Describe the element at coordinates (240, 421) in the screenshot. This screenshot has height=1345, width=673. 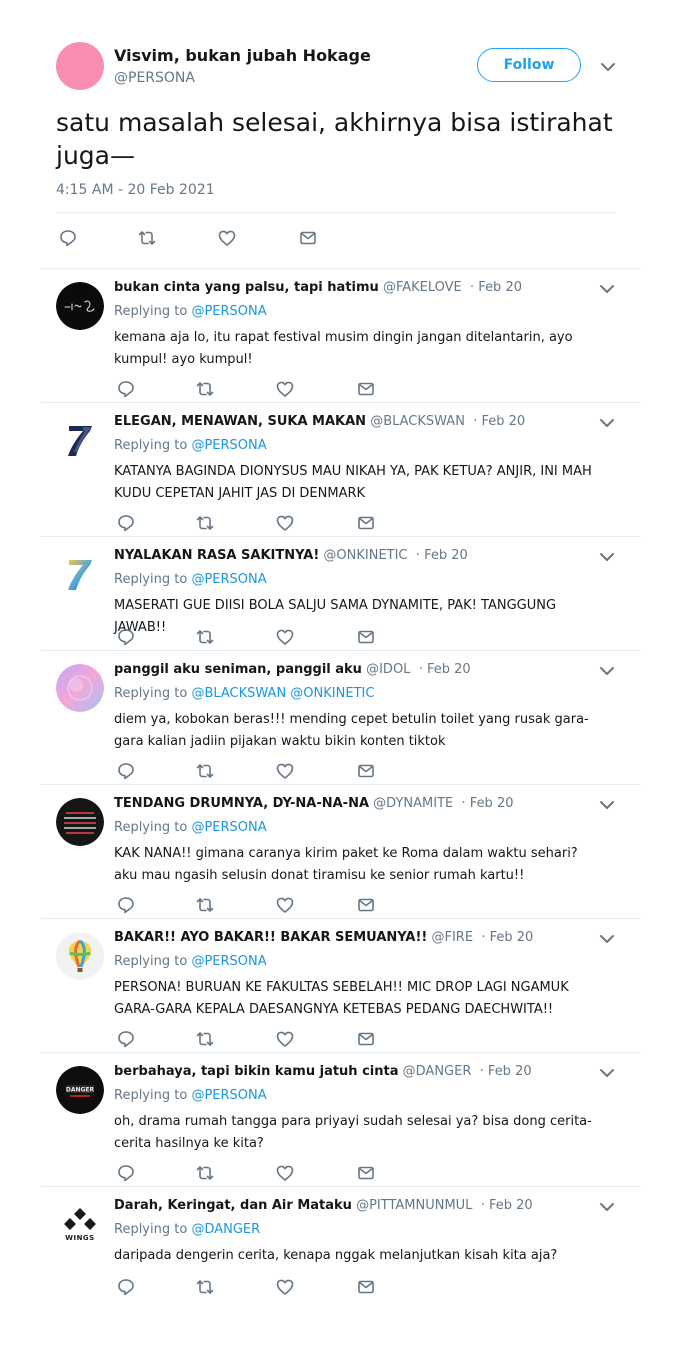
I see `author-name: ELEGAN, MENAWAN, SUKA MAKAN` at that location.